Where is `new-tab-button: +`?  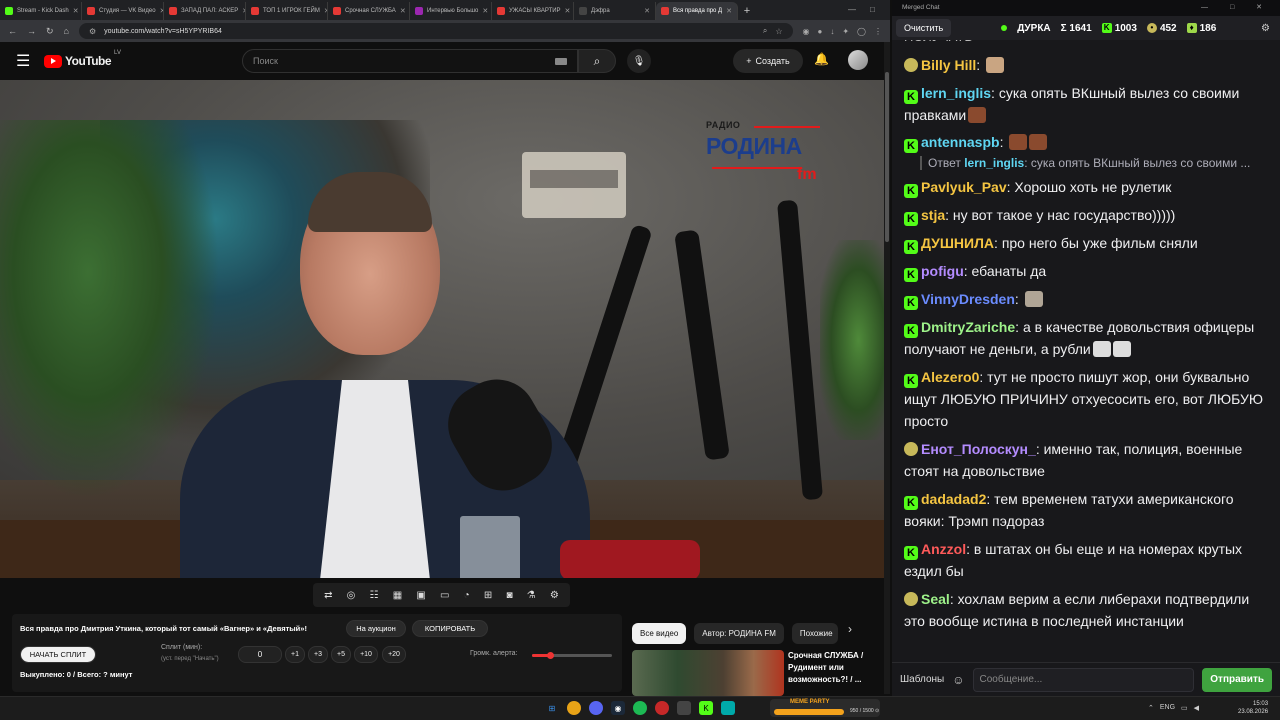 new-tab-button: + is located at coordinates (747, 11).